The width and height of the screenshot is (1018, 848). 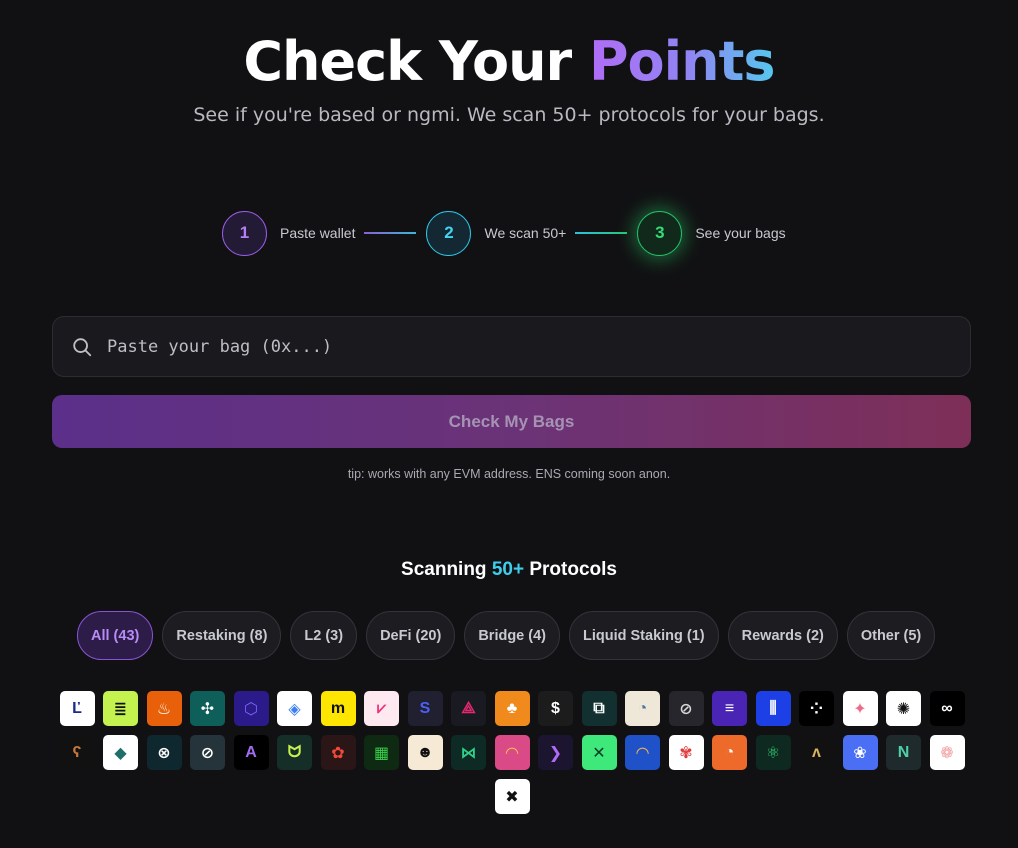 I want to click on scanning-suffix: Protocols, so click(x=570, y=569).